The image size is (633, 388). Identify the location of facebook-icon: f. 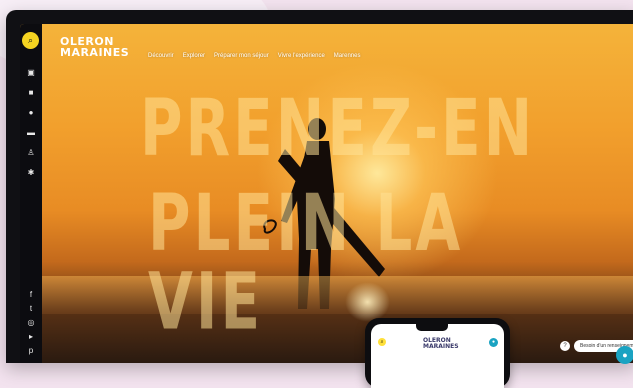
(31, 295).